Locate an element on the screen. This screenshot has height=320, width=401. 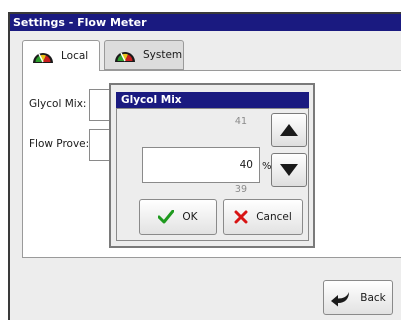
dialog-title: Glycol Mix is located at coordinates (212, 100).